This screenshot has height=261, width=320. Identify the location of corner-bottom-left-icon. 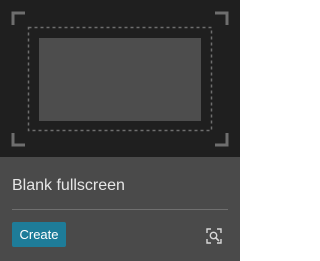
(18, 140).